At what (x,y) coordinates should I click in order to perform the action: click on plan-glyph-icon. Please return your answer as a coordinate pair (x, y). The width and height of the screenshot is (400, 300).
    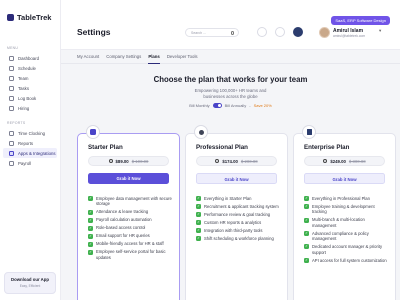
    Looking at the image, I should click on (201, 132).